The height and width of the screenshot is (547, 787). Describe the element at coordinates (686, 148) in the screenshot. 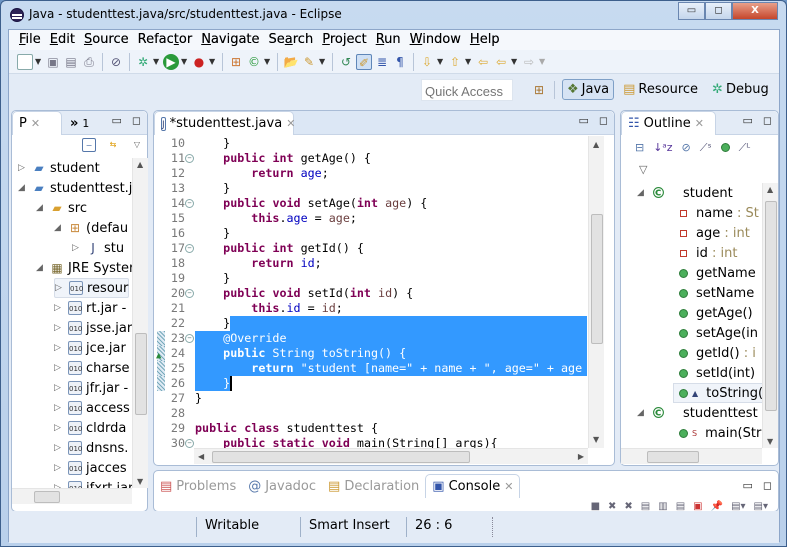

I see `hide-fields-icon: ⊘` at that location.